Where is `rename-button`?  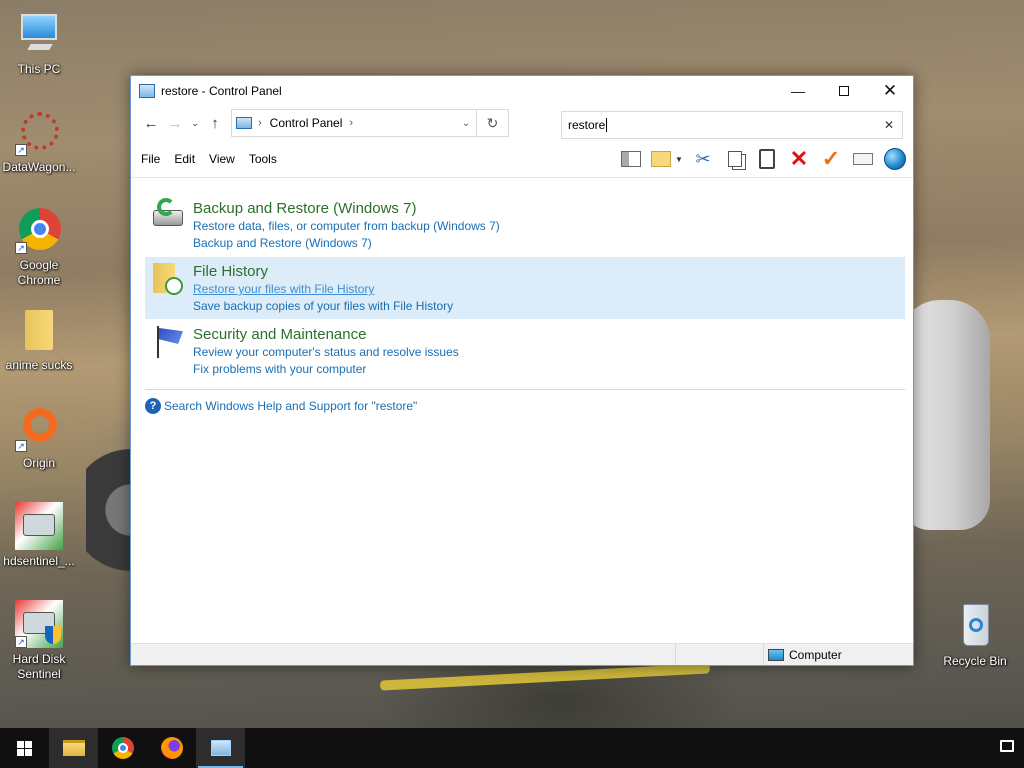
rename-button is located at coordinates (863, 159).